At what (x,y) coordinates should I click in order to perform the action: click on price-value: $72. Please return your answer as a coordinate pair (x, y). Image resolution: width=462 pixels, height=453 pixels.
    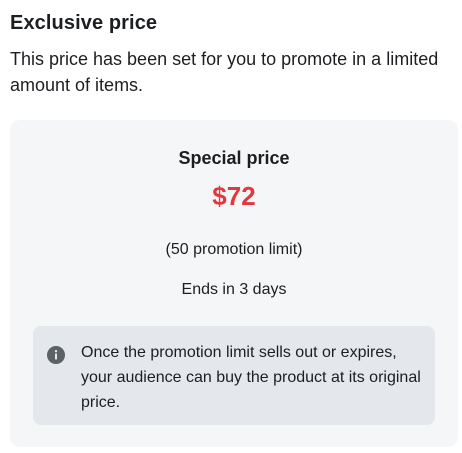
    Looking at the image, I should click on (234, 196).